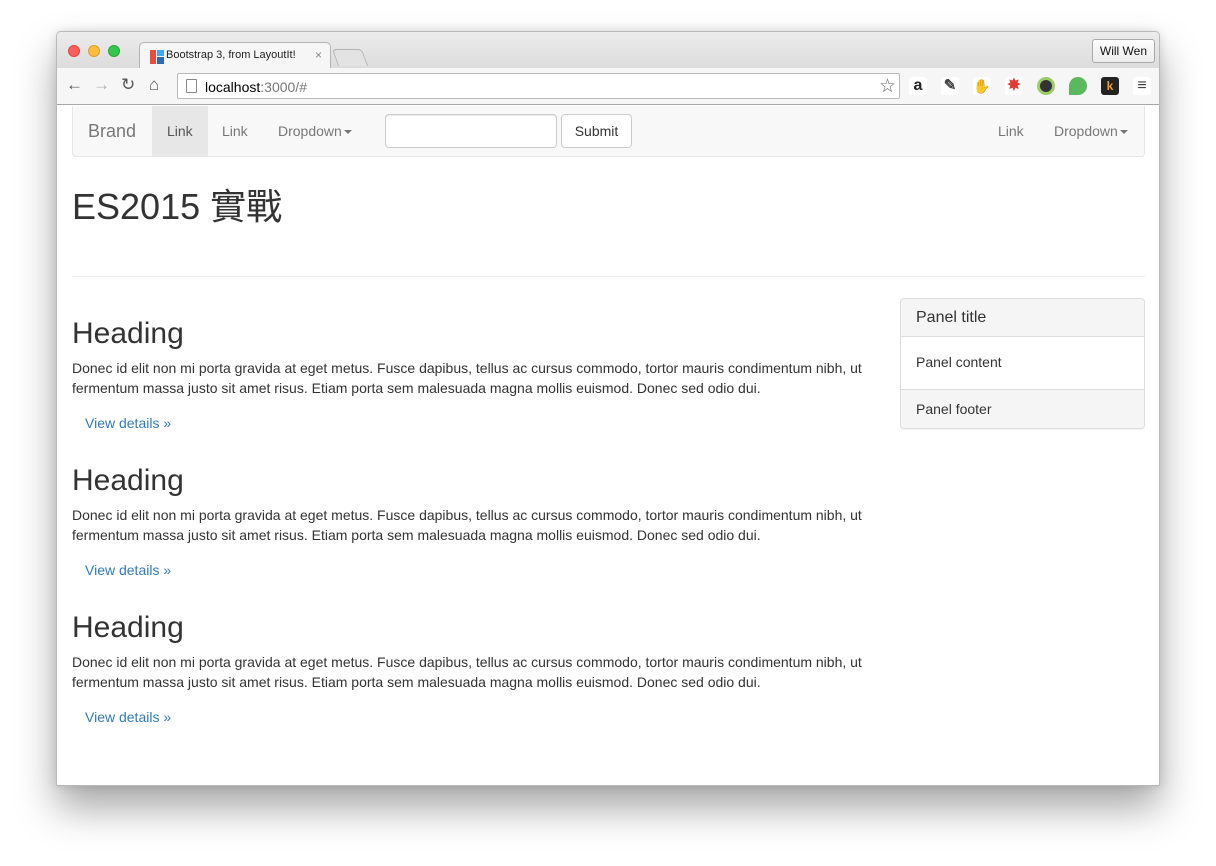  I want to click on chat-icon, so click(1078, 86).